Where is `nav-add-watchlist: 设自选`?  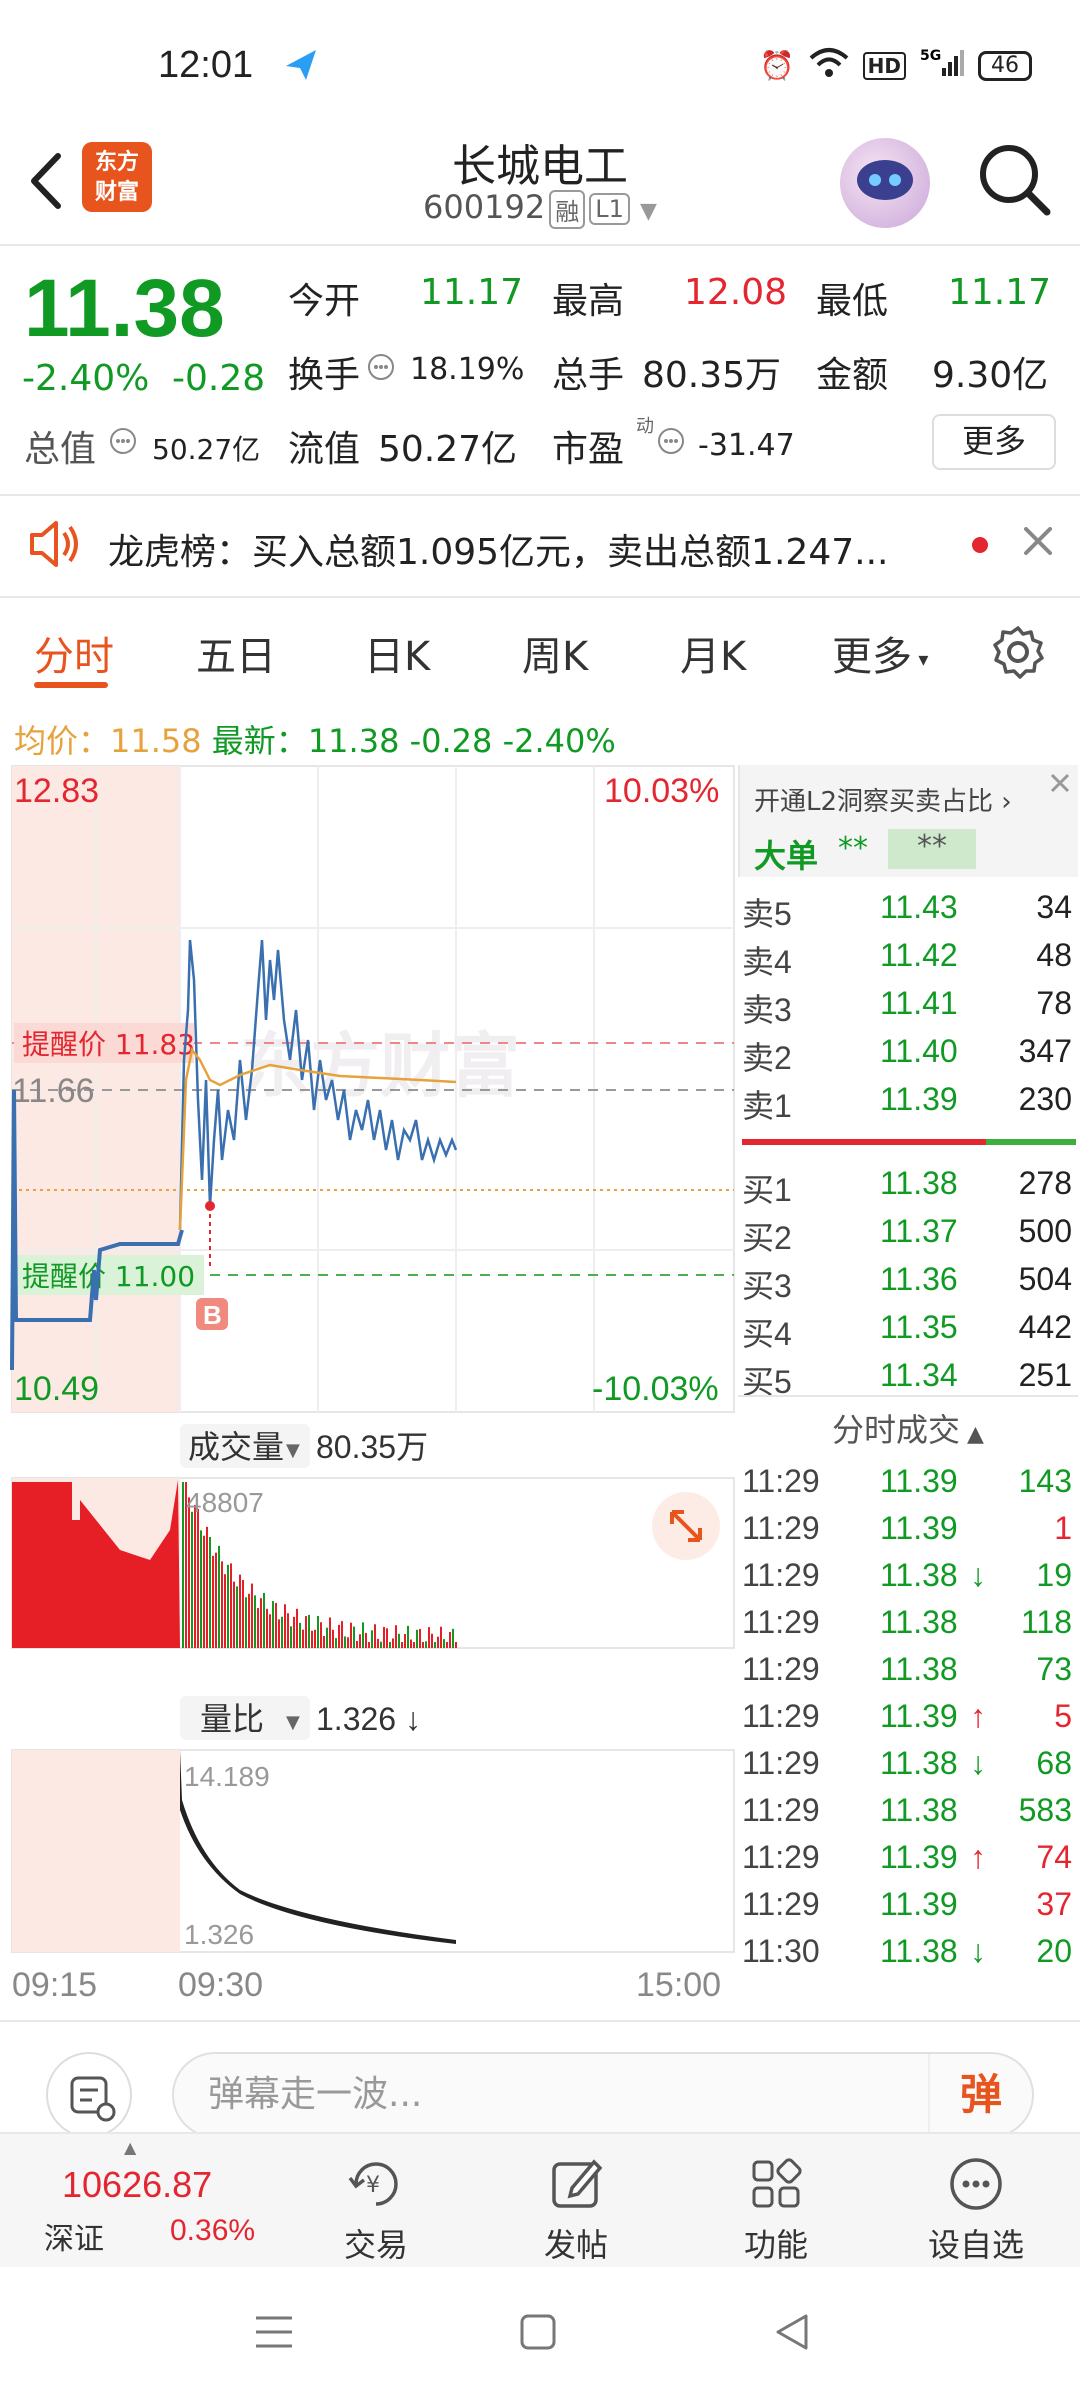 nav-add-watchlist: 设自选 is located at coordinates (976, 2200).